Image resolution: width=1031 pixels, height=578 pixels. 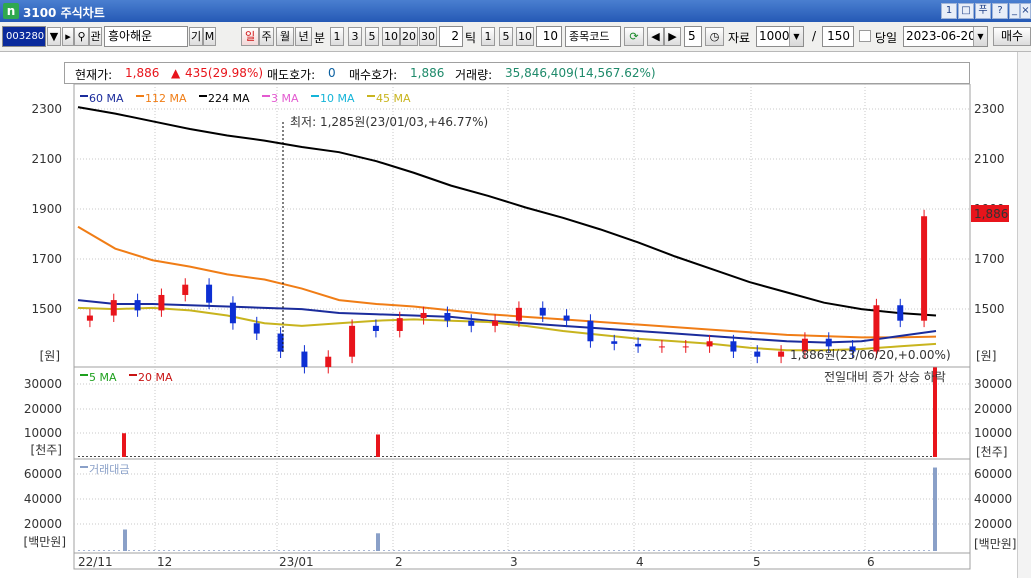 What do you see at coordinates (983, 11) in the screenshot?
I see `window-pin-button: 푸` at bounding box center [983, 11].